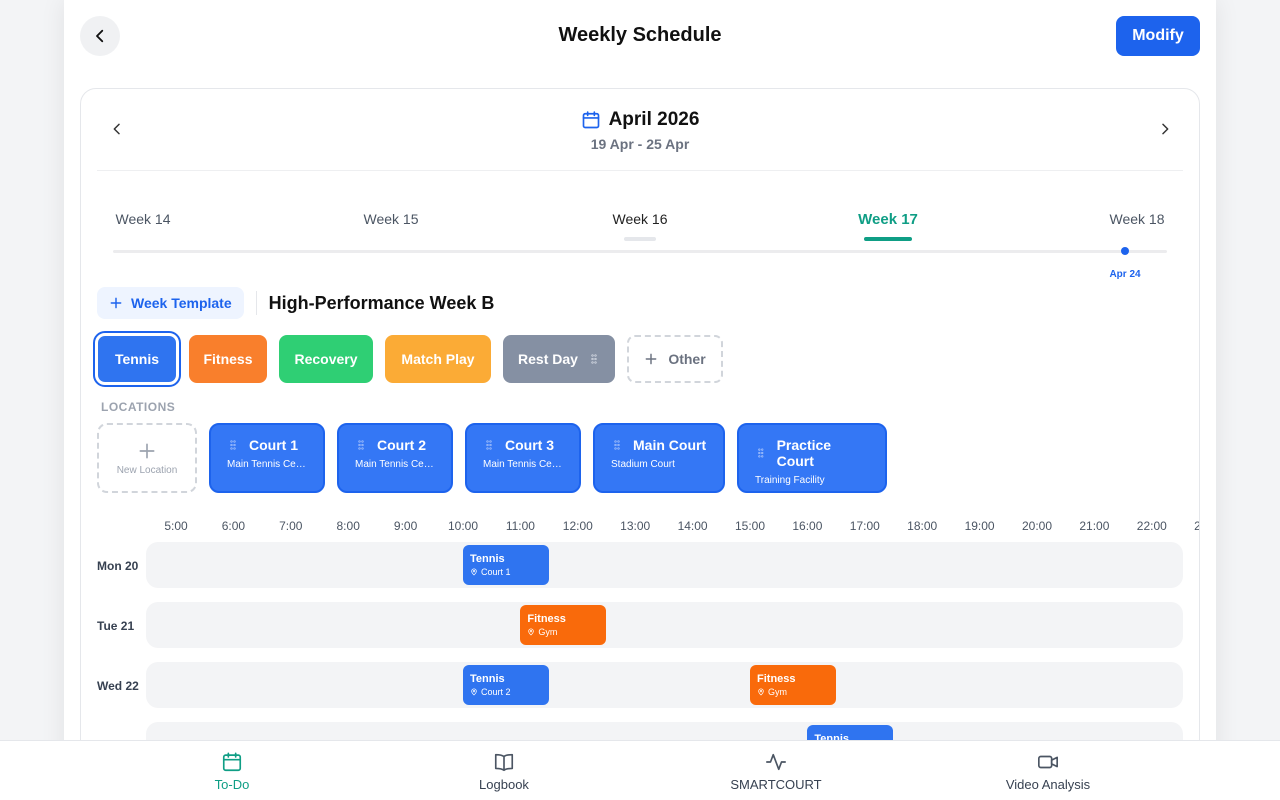 Image resolution: width=1280 pixels, height=800 pixels. What do you see at coordinates (232, 771) in the screenshot?
I see `nav-to-do: To-Do` at bounding box center [232, 771].